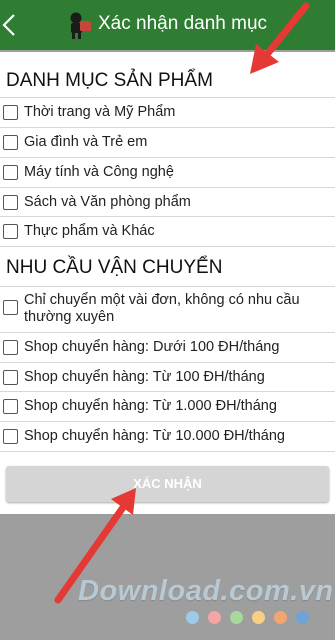 The image size is (335, 640). Describe the element at coordinates (89, 231) in the screenshot. I see `checkbox-label: Thực phẩm và Khác` at that location.